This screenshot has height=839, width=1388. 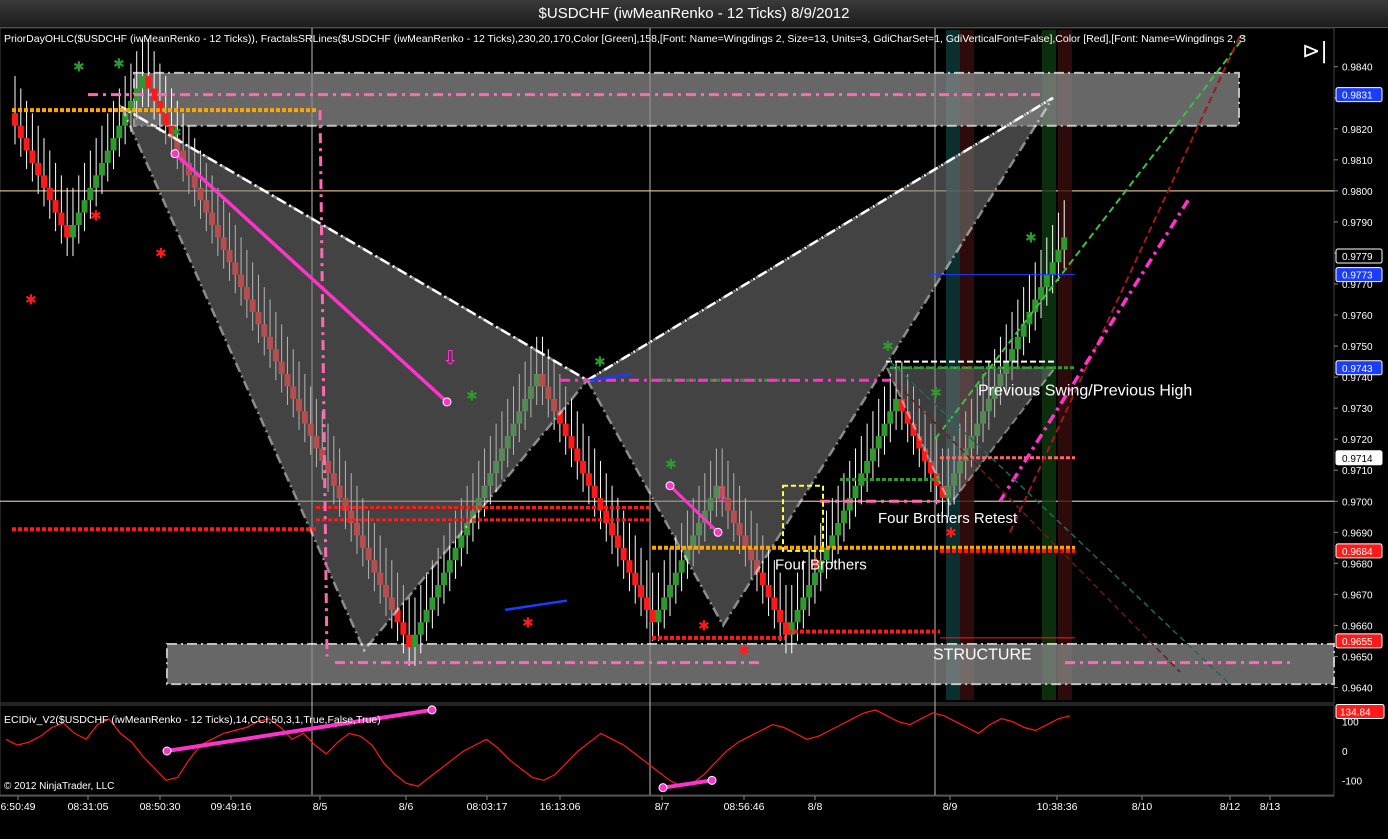 I want to click on y-tick-label: 0.9820, so click(x=1357, y=130).